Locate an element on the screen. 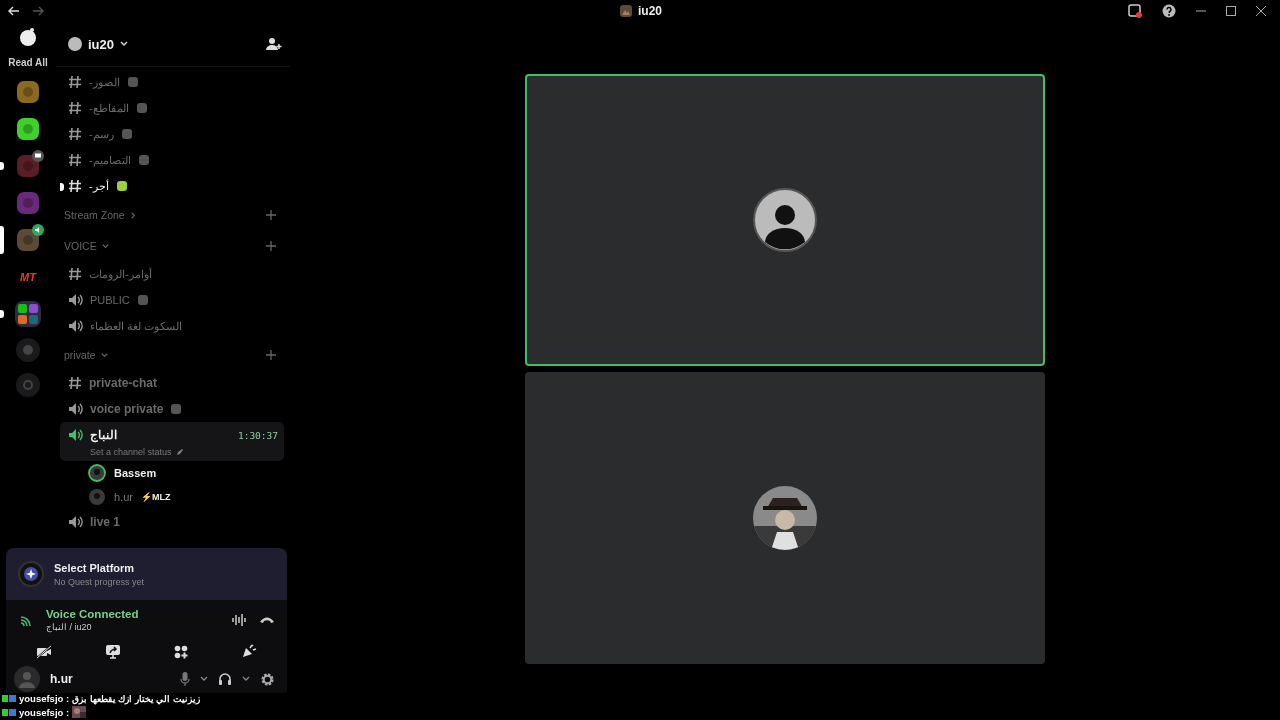  quest-title: Select Platform is located at coordinates (95, 567).